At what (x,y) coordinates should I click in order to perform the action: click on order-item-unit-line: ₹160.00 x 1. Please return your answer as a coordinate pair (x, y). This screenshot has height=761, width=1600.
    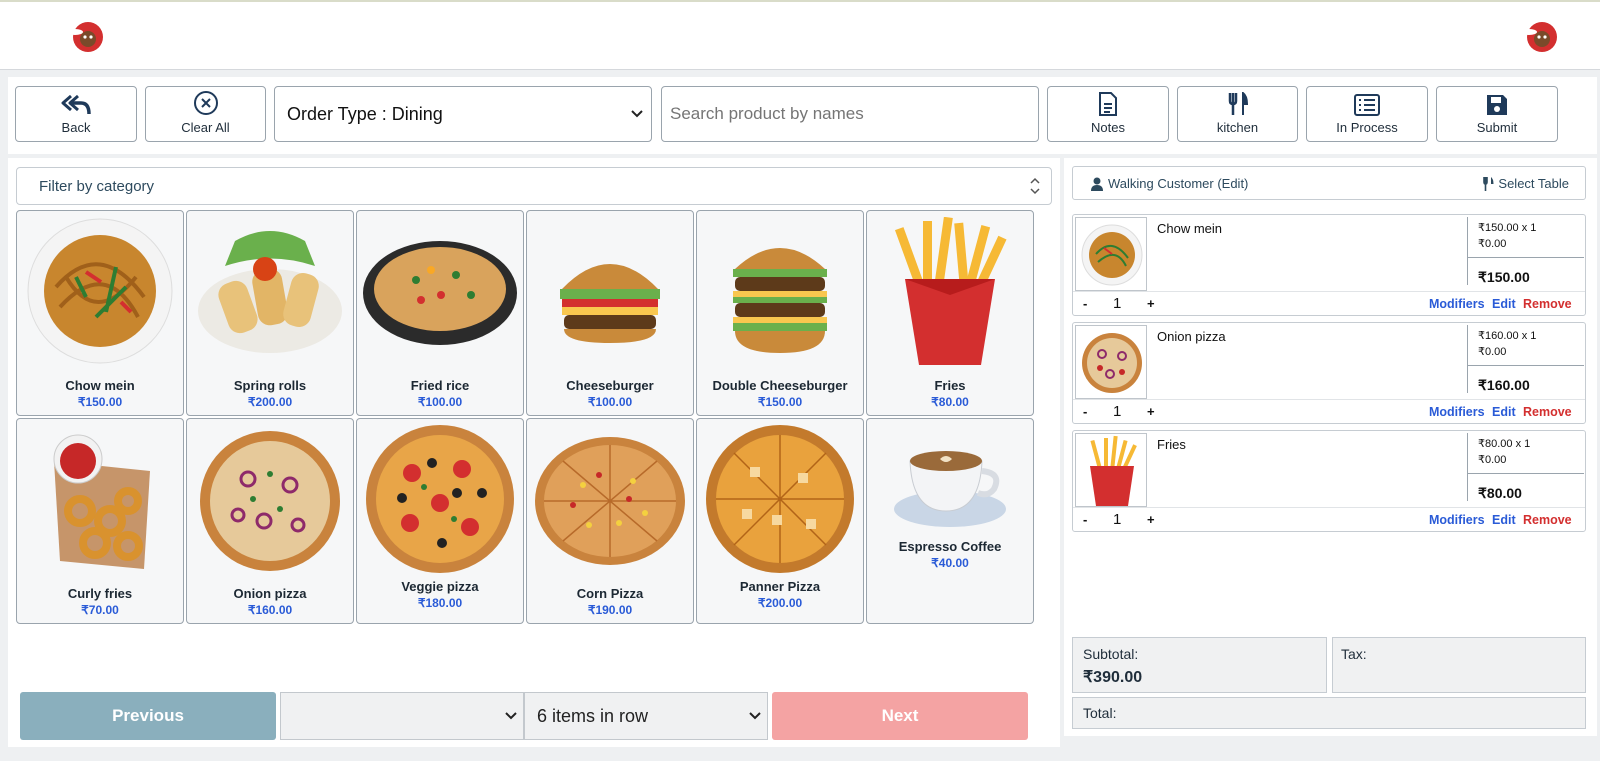
    Looking at the image, I should click on (1507, 336).